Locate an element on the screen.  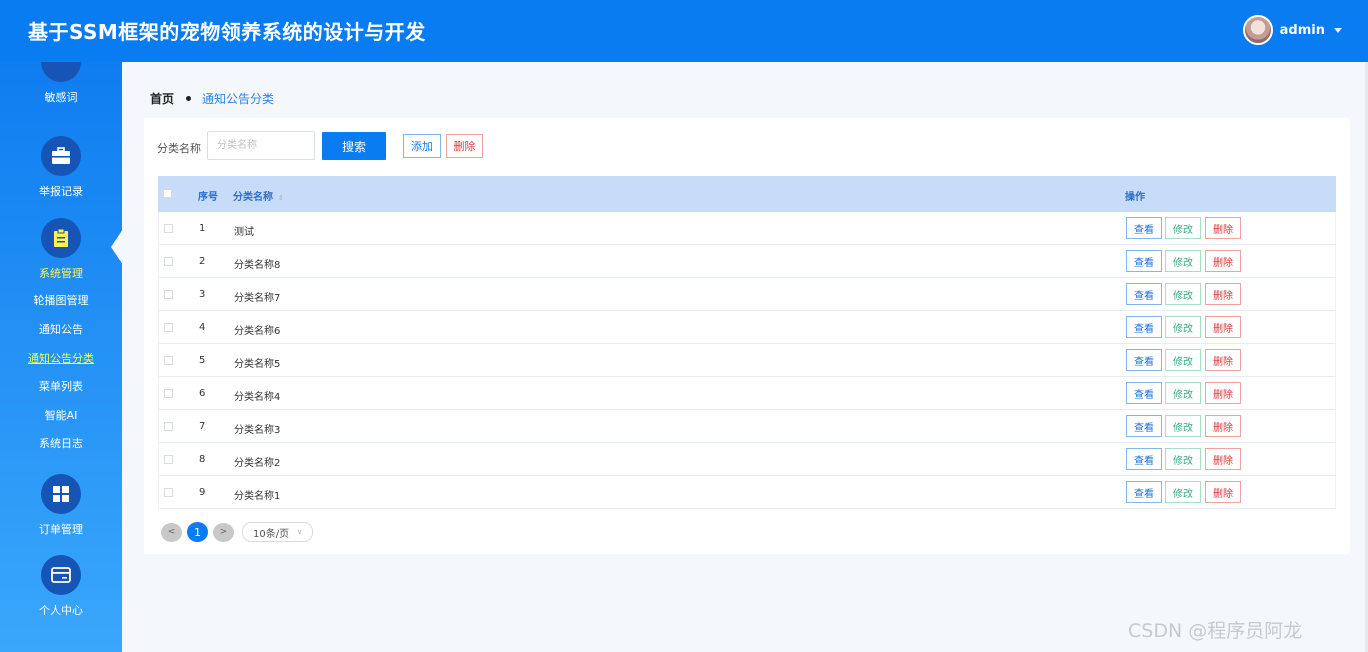
sidebar-item-label: 敏感词 is located at coordinates (61, 97).